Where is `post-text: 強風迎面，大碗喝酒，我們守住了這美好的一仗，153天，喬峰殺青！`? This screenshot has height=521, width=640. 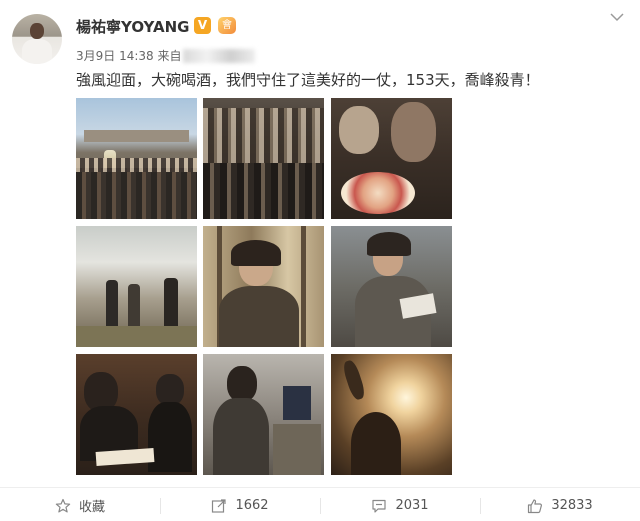
post-text: 強風迎面，大碗喝酒，我們守住了這美好的一仗，153天，喬峰殺青！ is located at coordinates (308, 80).